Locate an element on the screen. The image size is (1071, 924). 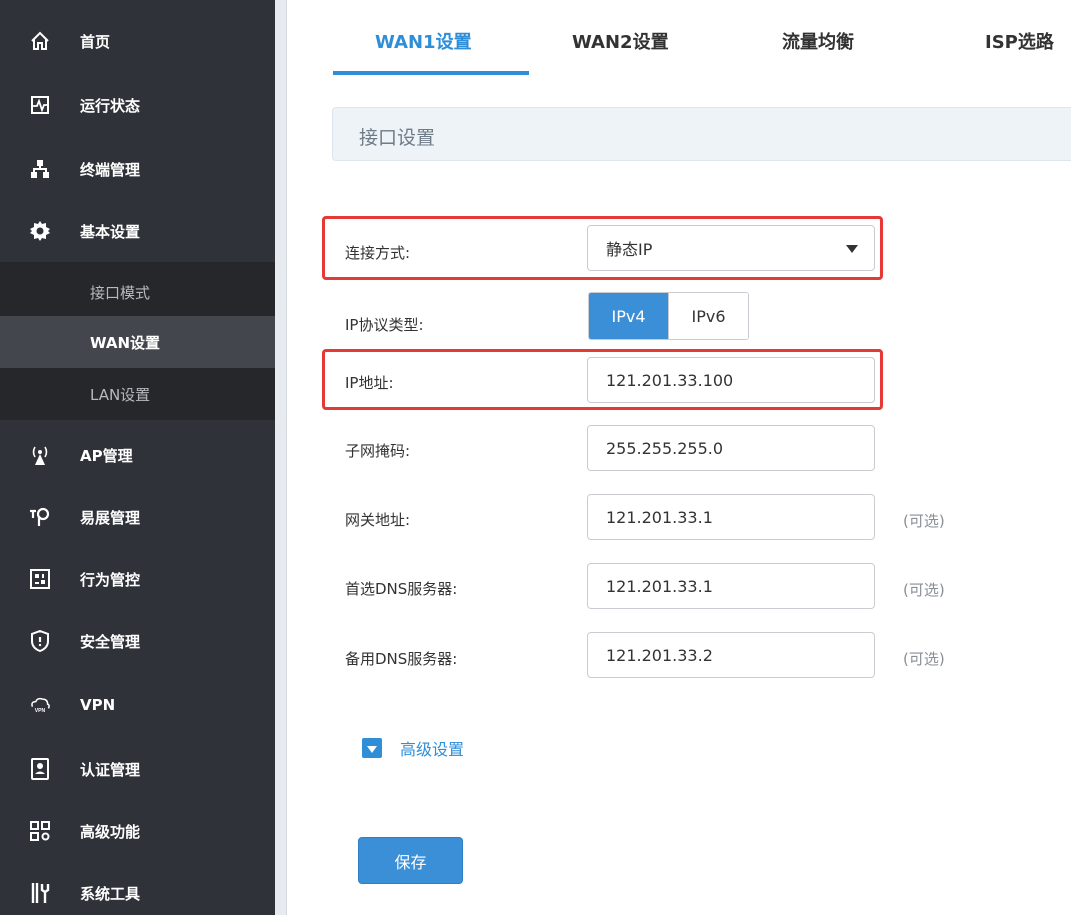
section-title: 接口设置 is located at coordinates (397, 138).